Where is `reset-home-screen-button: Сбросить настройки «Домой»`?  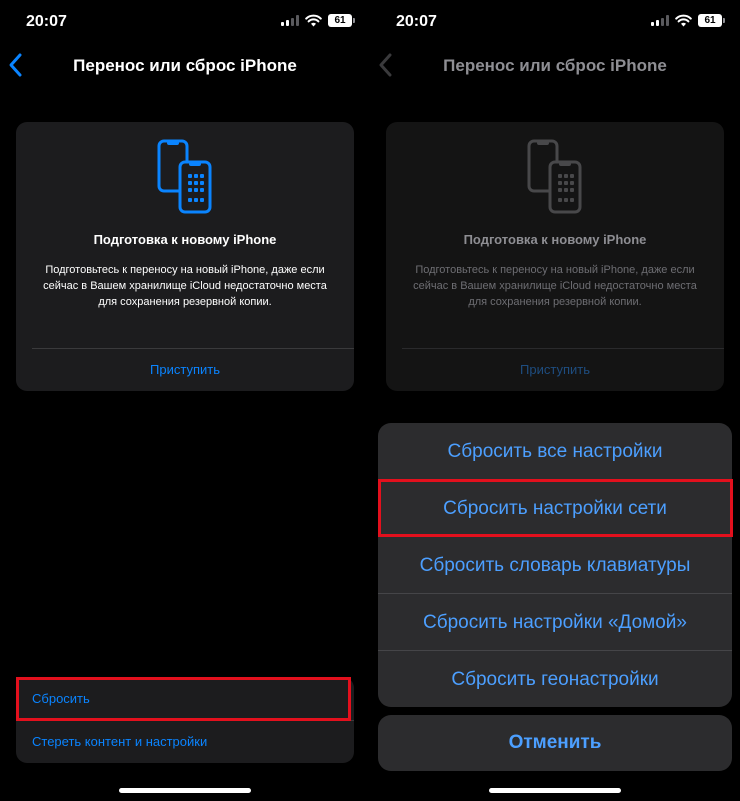
reset-home-screen-button: Сбросить настройки «Домой» is located at coordinates (555, 622).